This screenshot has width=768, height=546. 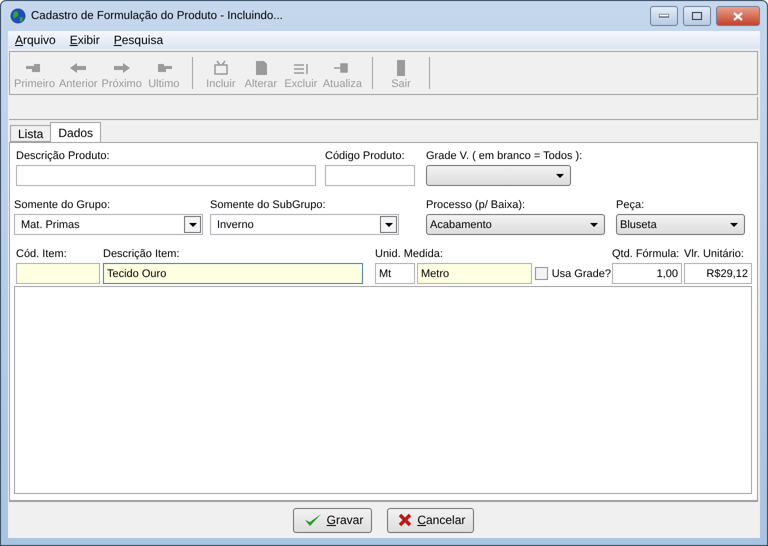 What do you see at coordinates (18, 16) in the screenshot?
I see `globe-icon` at bounding box center [18, 16].